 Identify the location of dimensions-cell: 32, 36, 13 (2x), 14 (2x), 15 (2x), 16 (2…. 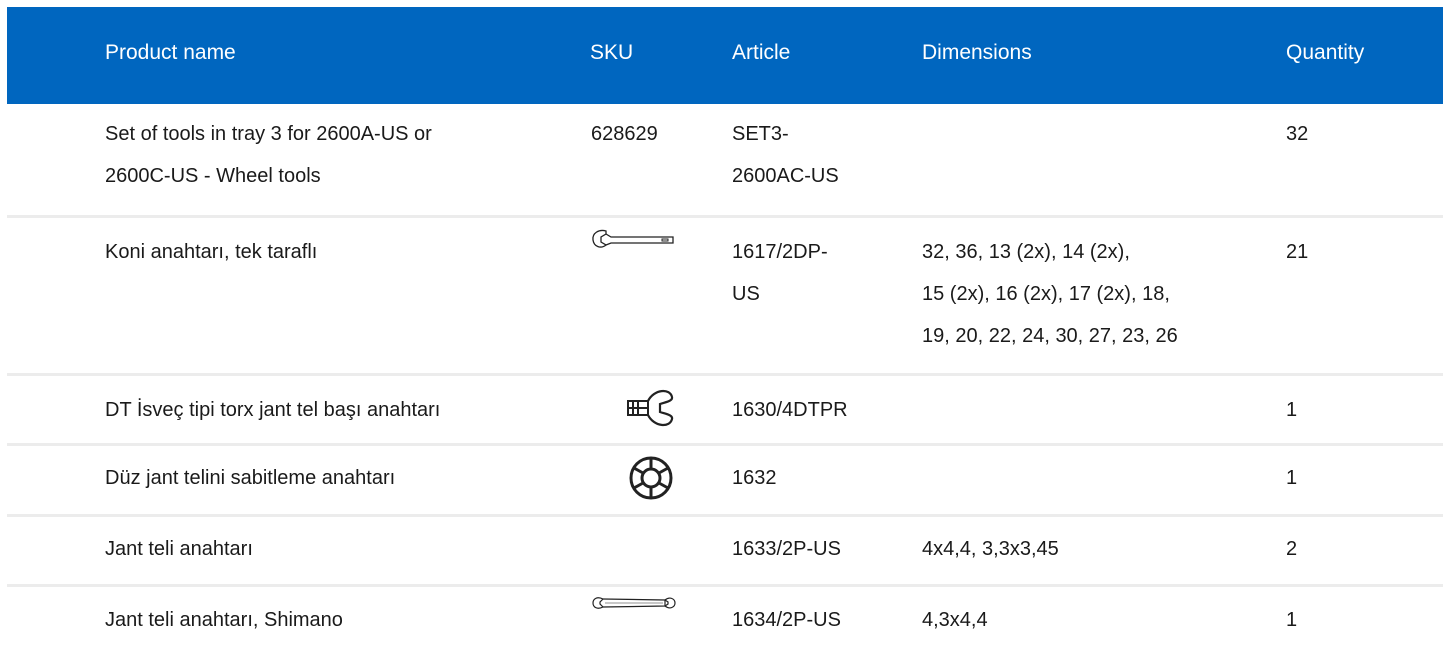
(1087, 294).